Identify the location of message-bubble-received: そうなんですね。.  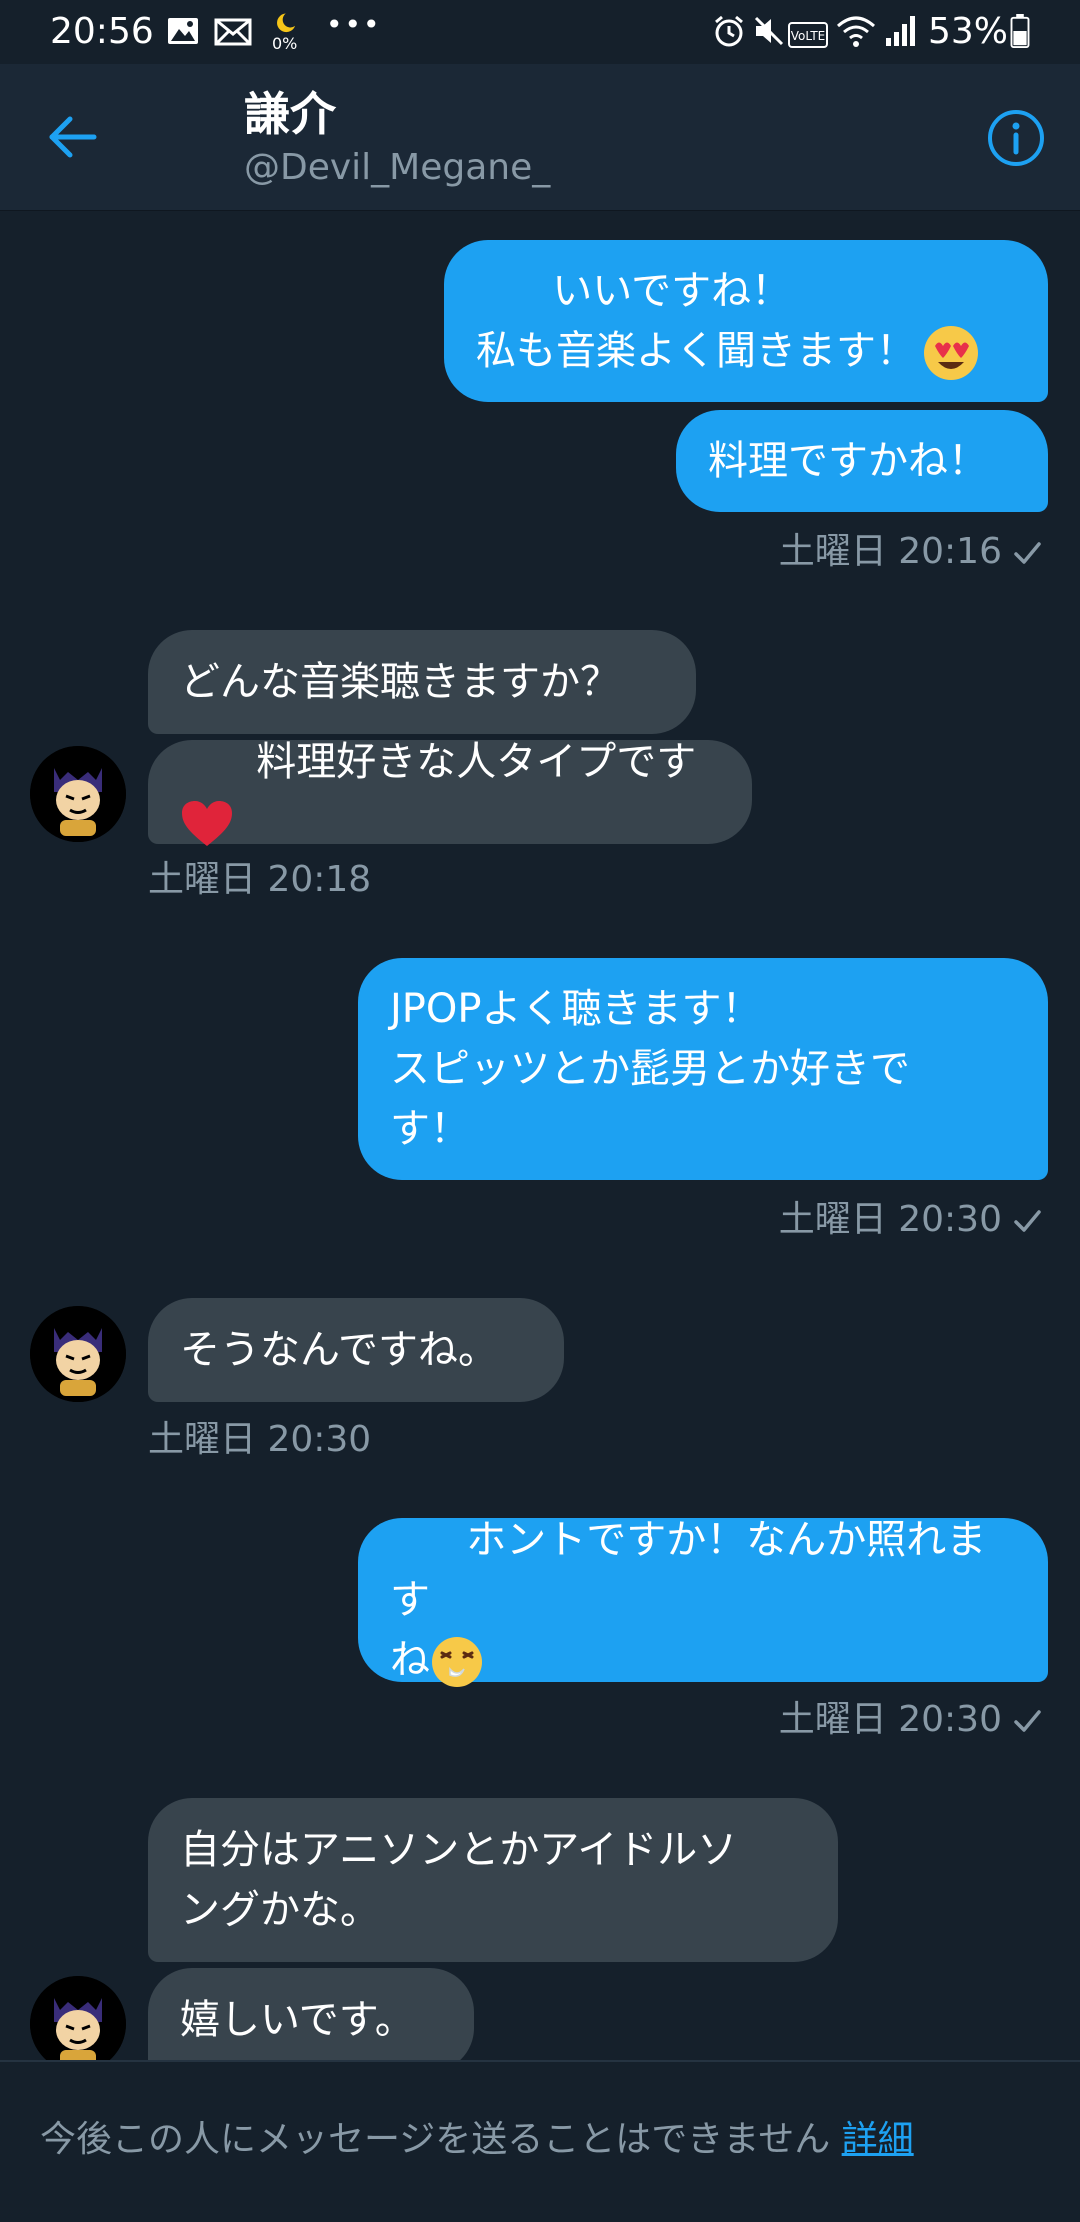
(356, 1350).